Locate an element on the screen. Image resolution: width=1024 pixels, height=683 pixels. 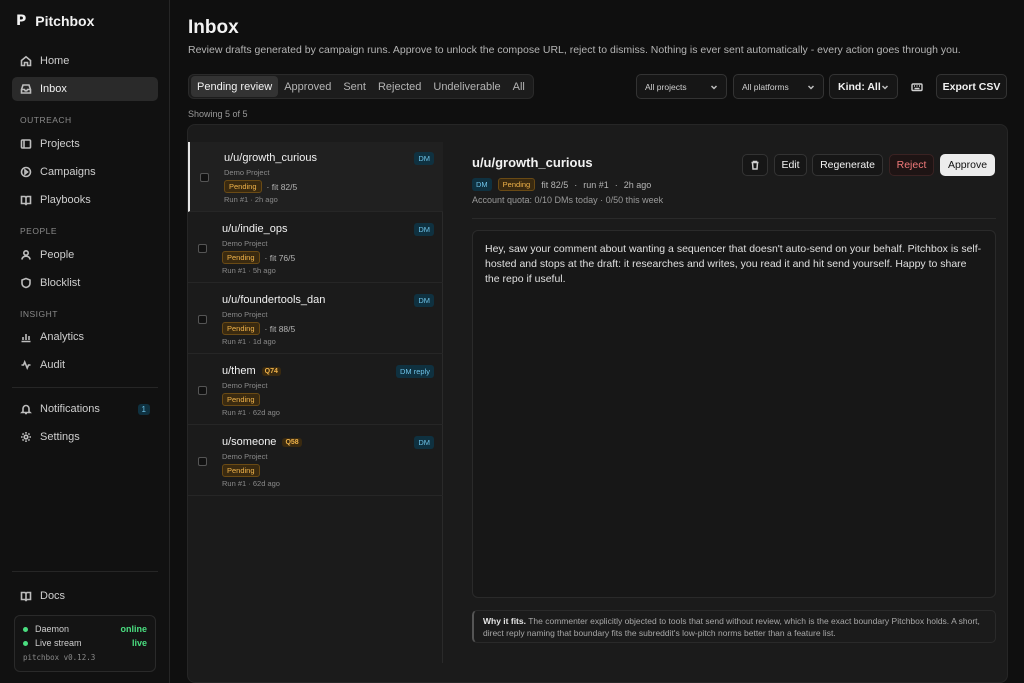
export-csv-button: Export CSV is located at coordinates (971, 86).